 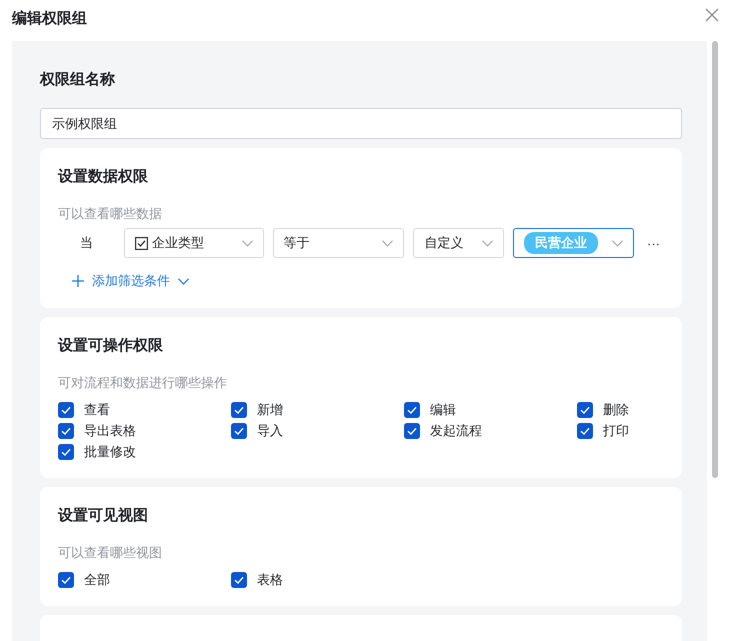 I want to click on section-subtitle: 可以查看哪些数据, so click(x=110, y=213).